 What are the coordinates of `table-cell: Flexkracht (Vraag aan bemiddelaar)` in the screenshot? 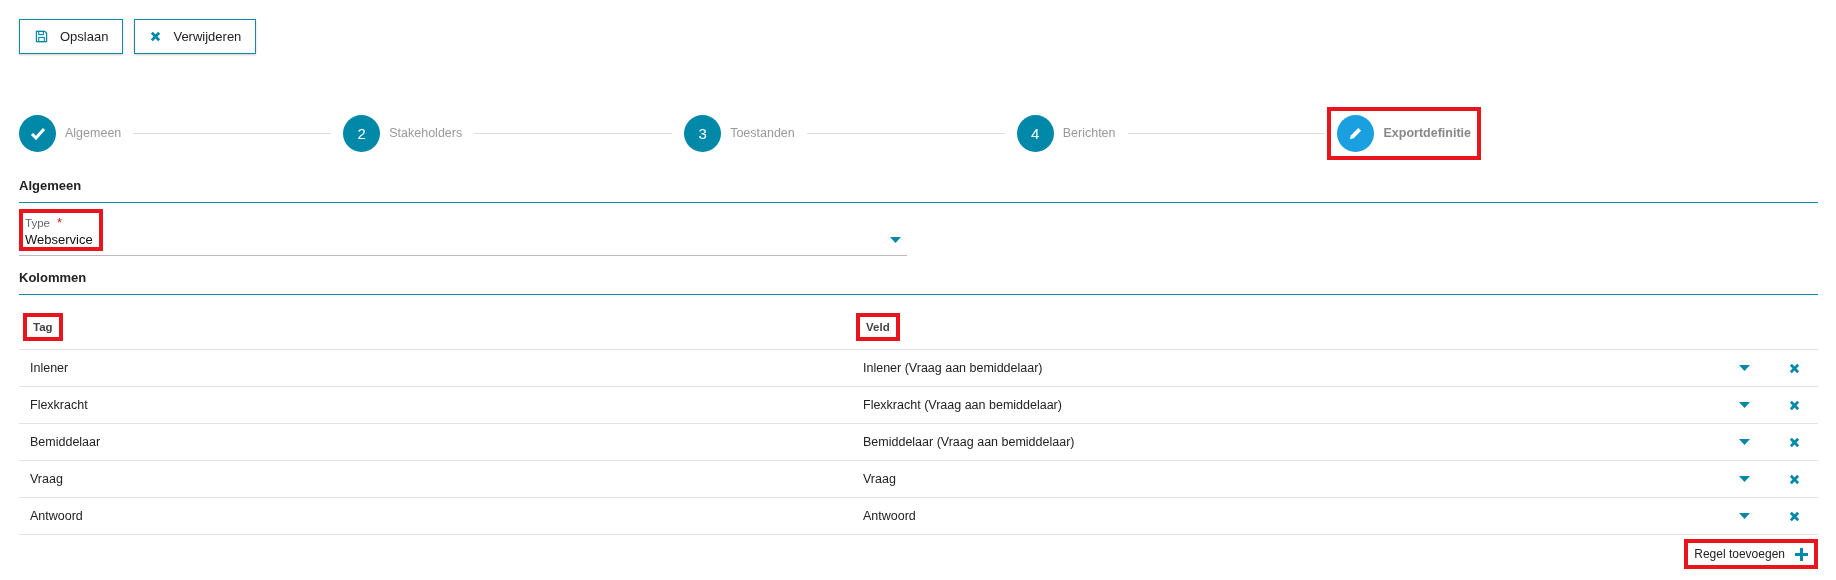 It's located at (962, 405).